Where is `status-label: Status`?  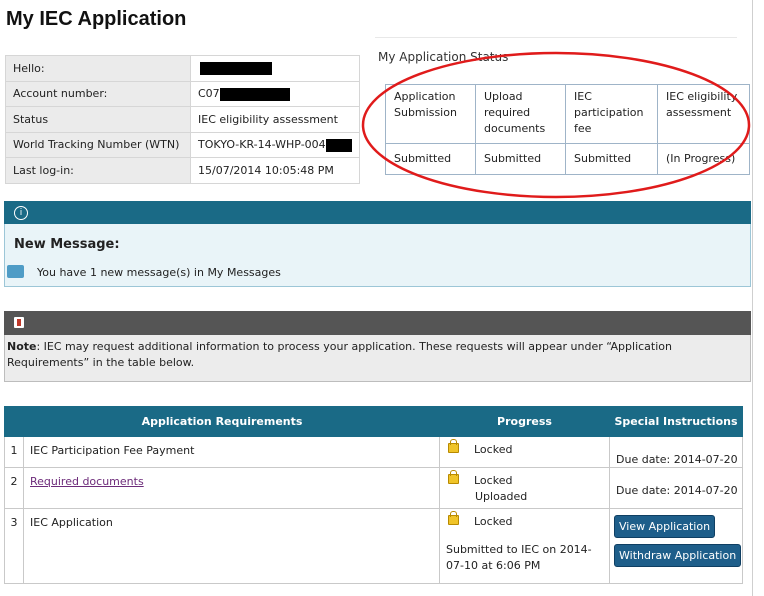
status-label: Status is located at coordinates (98, 119).